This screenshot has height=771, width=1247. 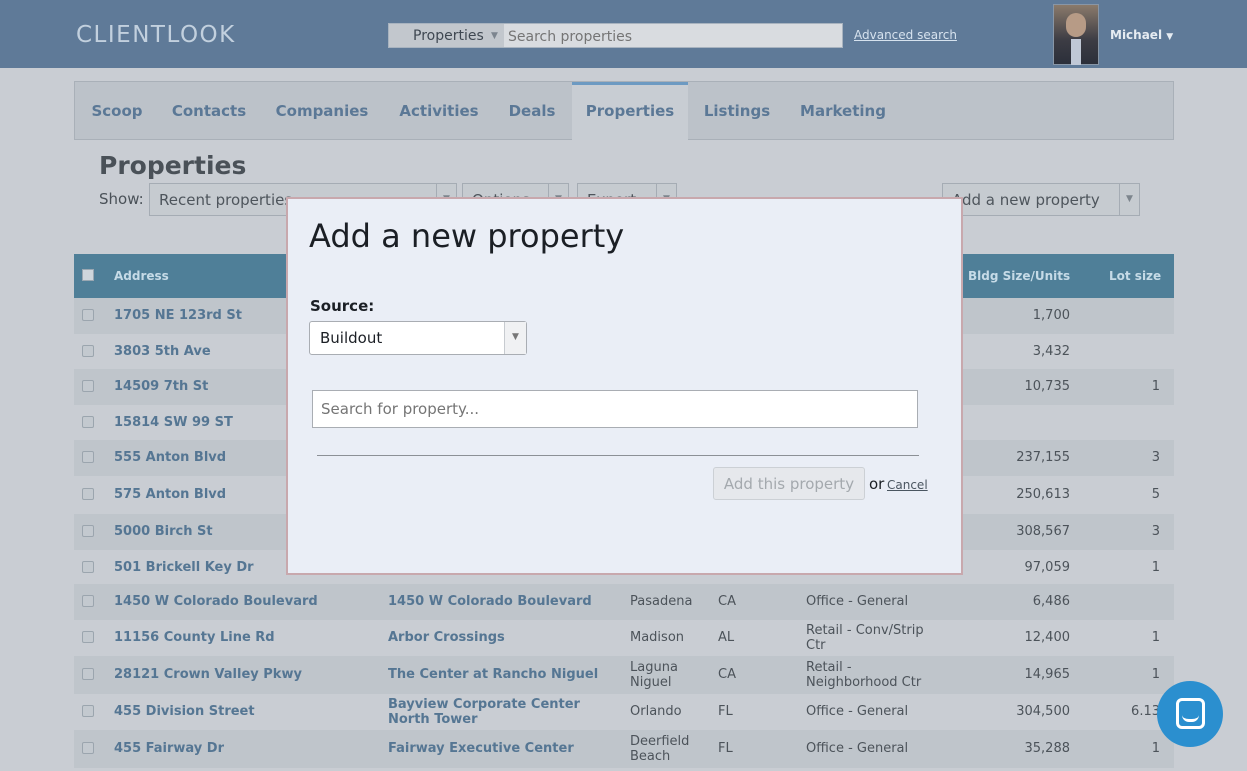 What do you see at coordinates (727, 601) in the screenshot?
I see `state-cell: CA` at bounding box center [727, 601].